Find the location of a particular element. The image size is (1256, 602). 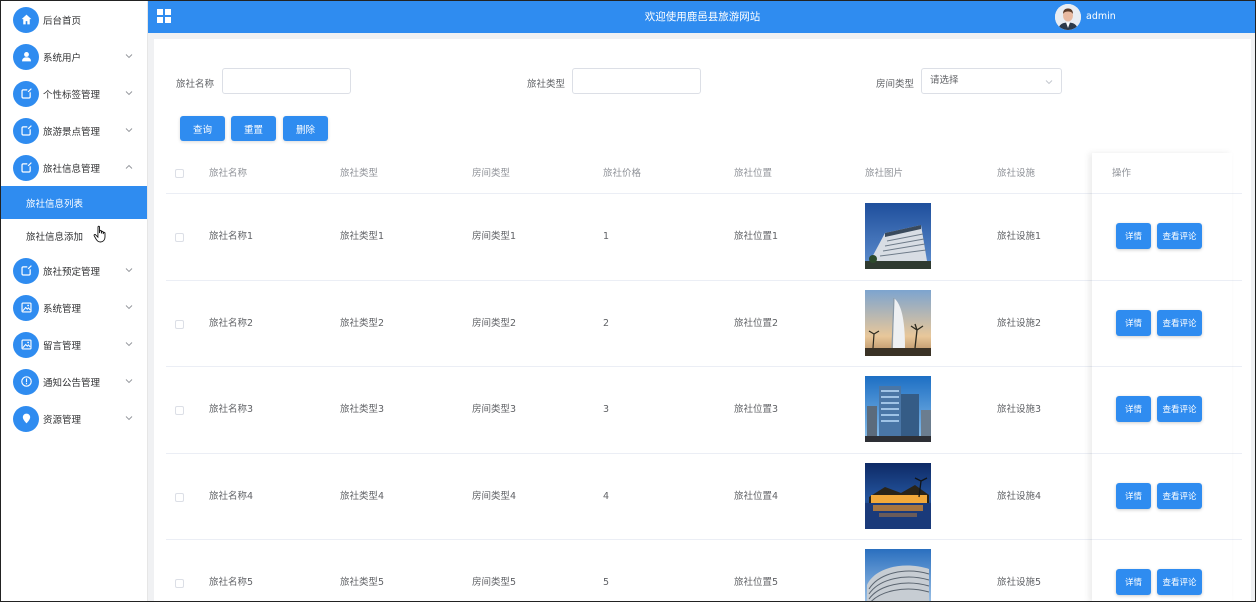

hostel-name-cell: 旅社名称1 is located at coordinates (231, 236).